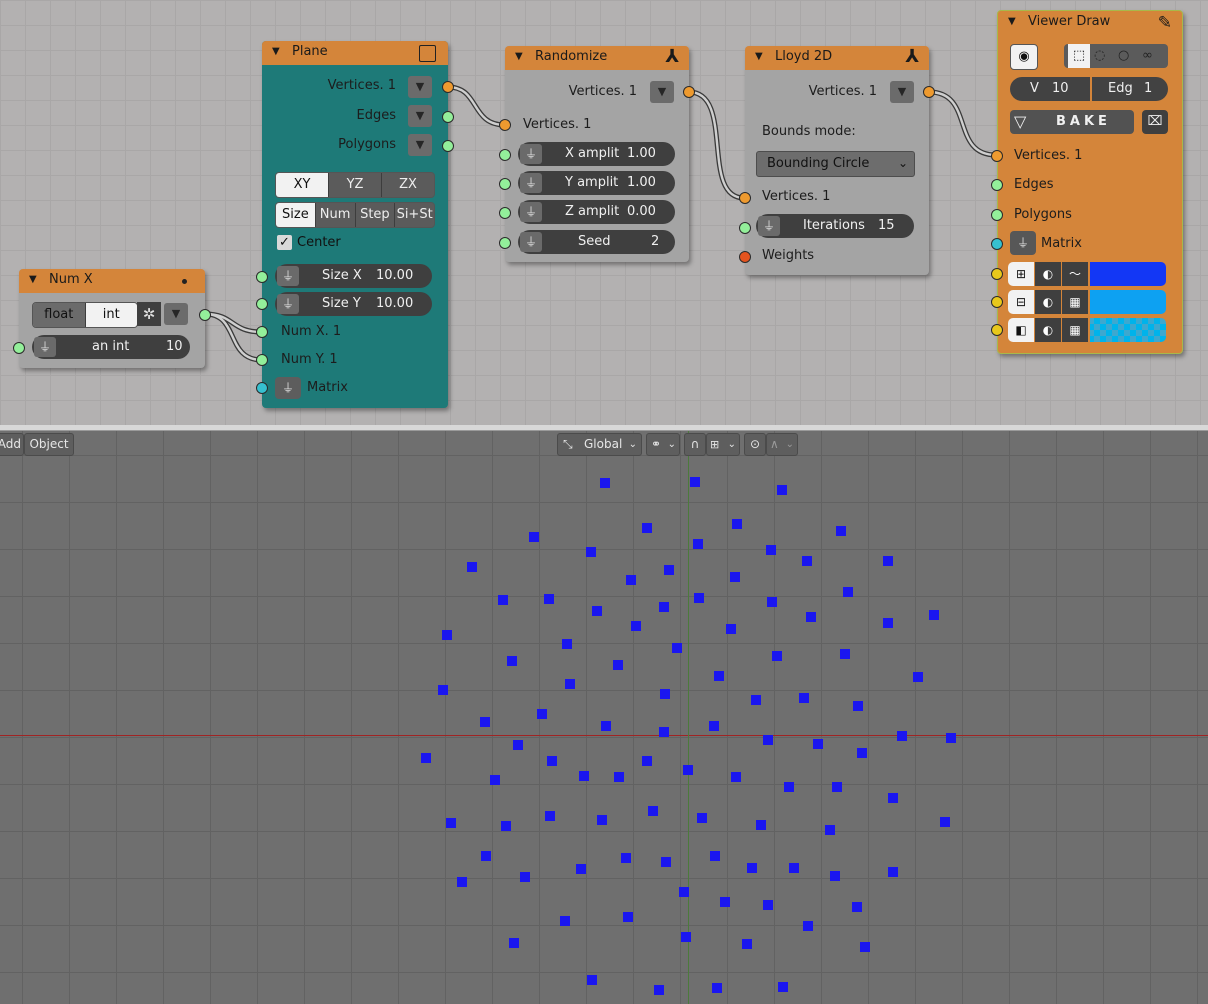 Image resolution: width=1208 pixels, height=1004 pixels. Describe the element at coordinates (375, 215) in the screenshot. I see `mode-option-step: Step` at that location.